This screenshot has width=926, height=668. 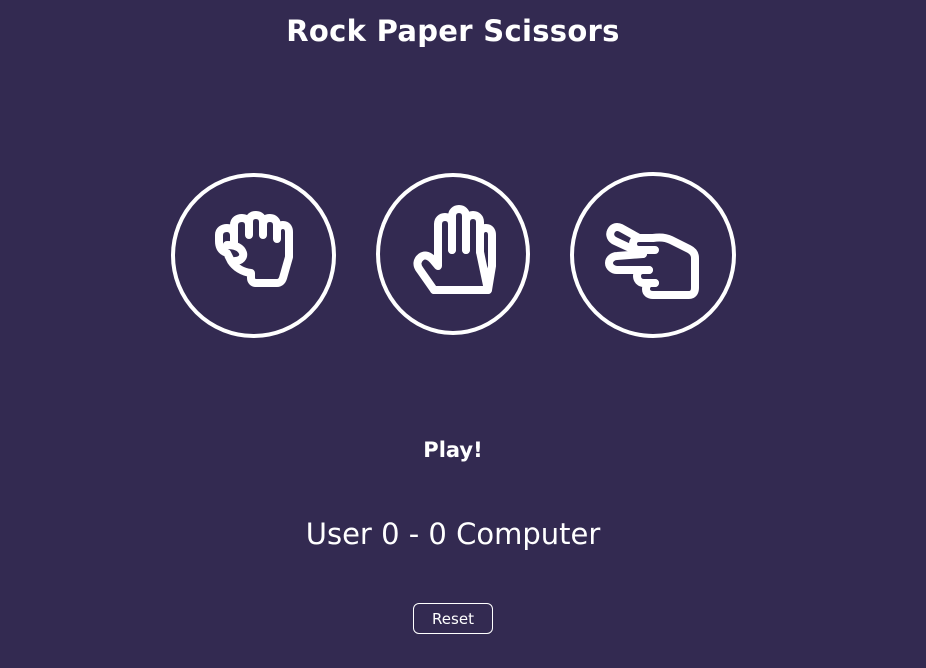 I want to click on computer-label: Computer, so click(x=528, y=534).